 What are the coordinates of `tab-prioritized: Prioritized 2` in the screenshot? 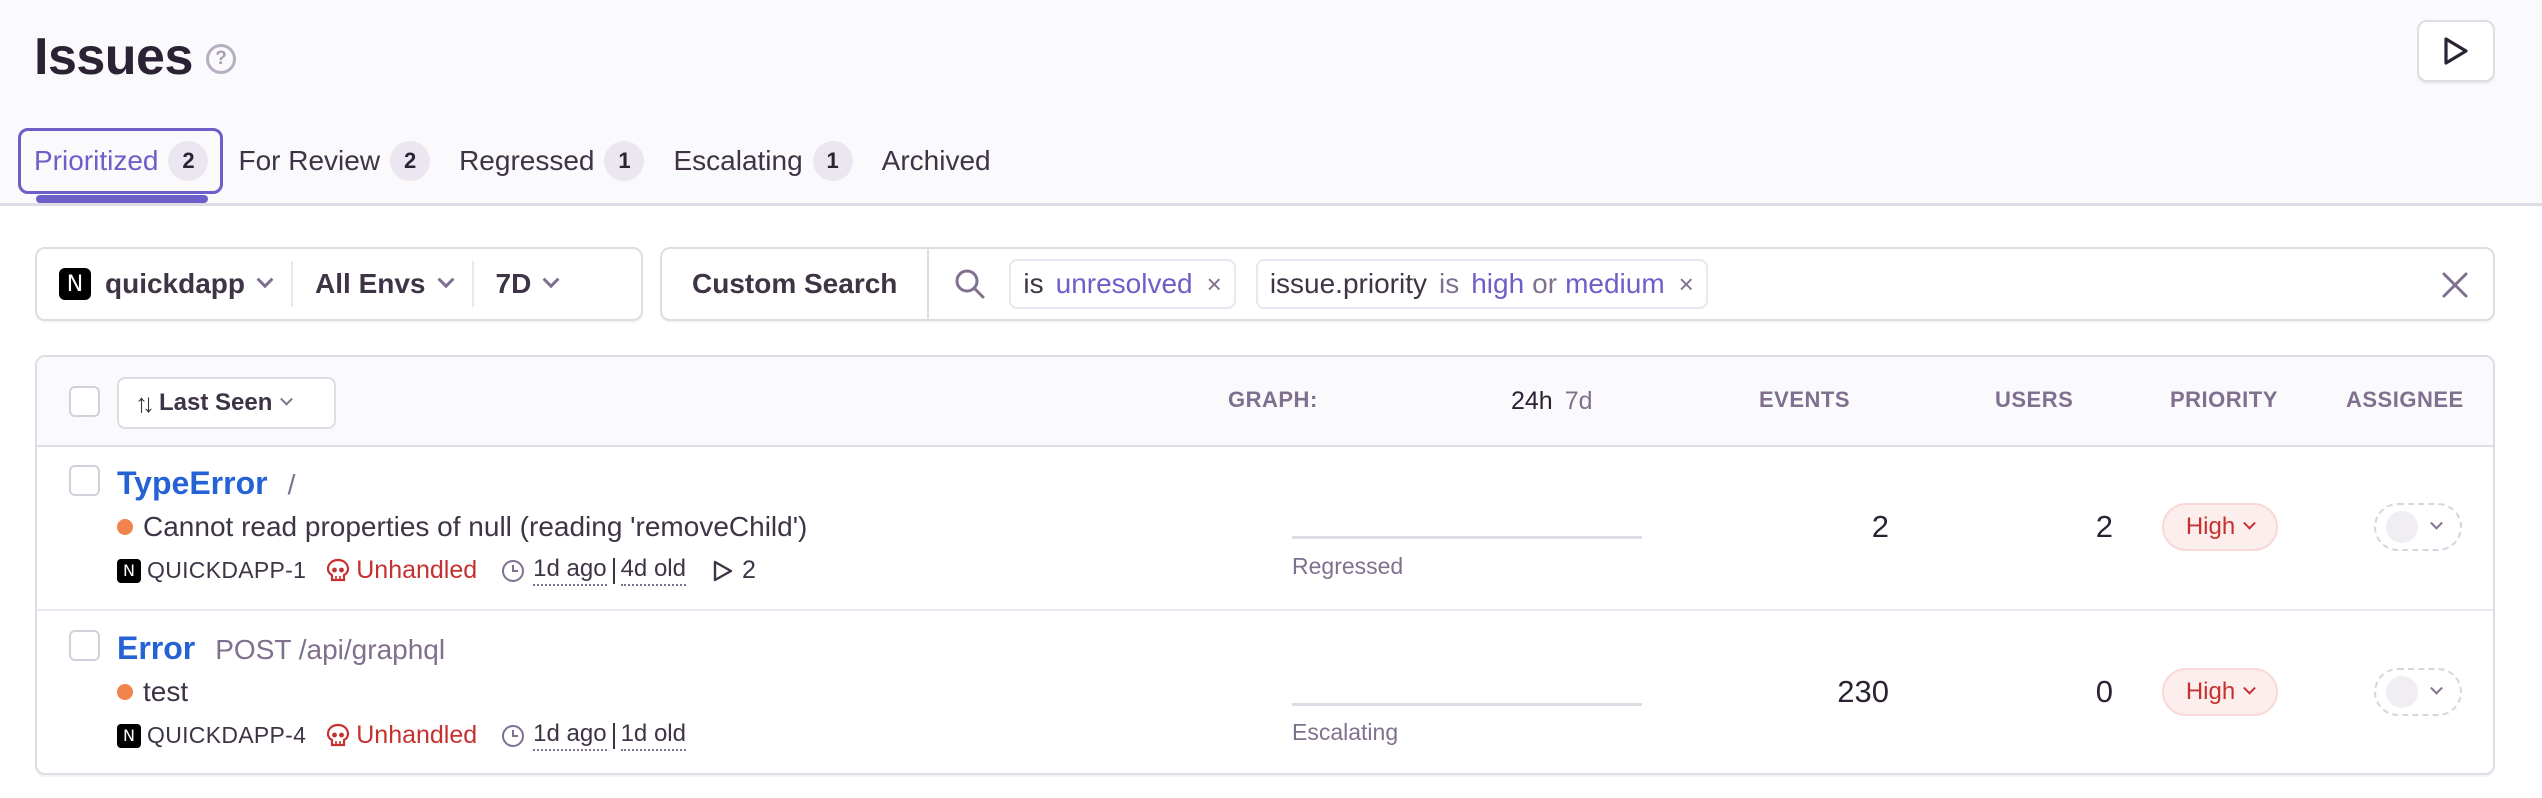 It's located at (121, 165).